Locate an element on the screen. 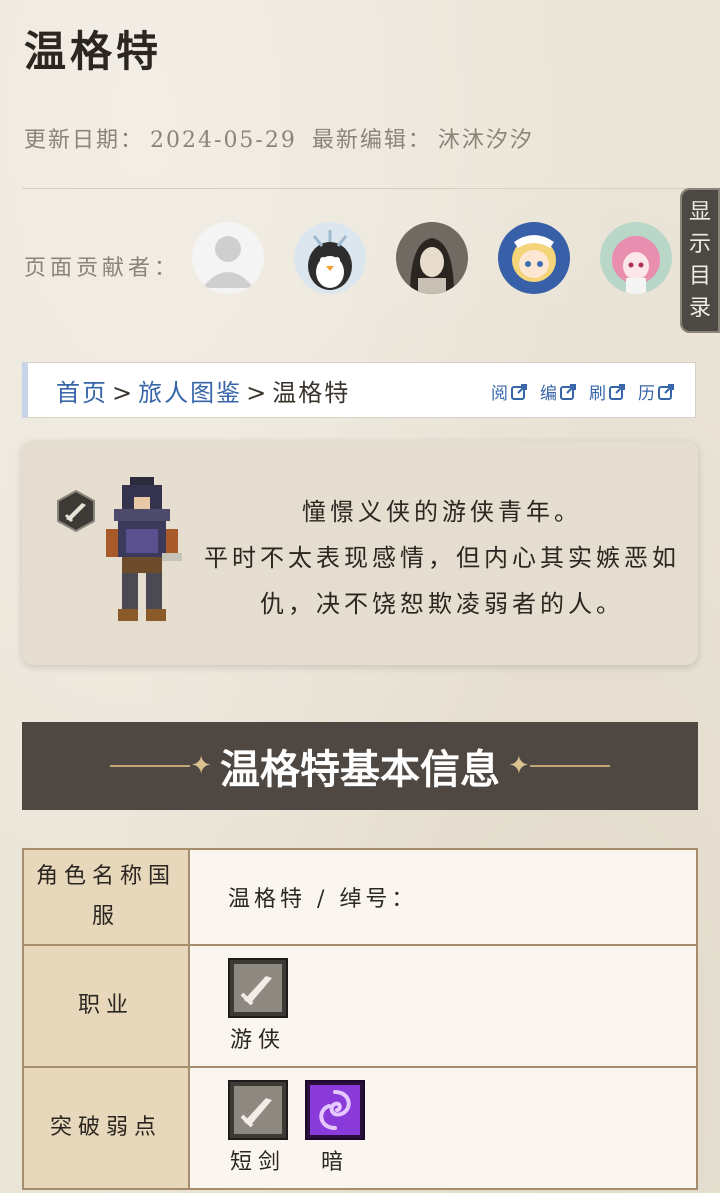 This screenshot has height=1193, width=720. job-entry: 游侠 is located at coordinates (258, 1006).